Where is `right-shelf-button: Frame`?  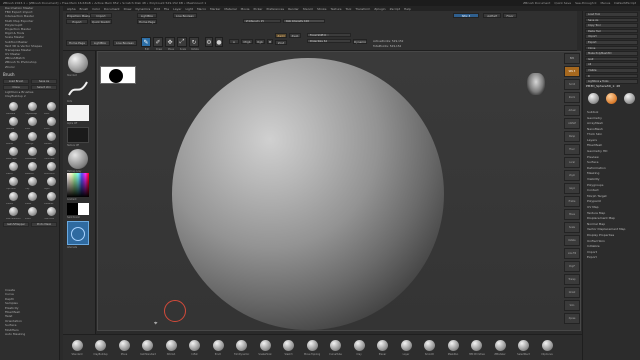 right-shelf-button: Frame is located at coordinates (572, 201).